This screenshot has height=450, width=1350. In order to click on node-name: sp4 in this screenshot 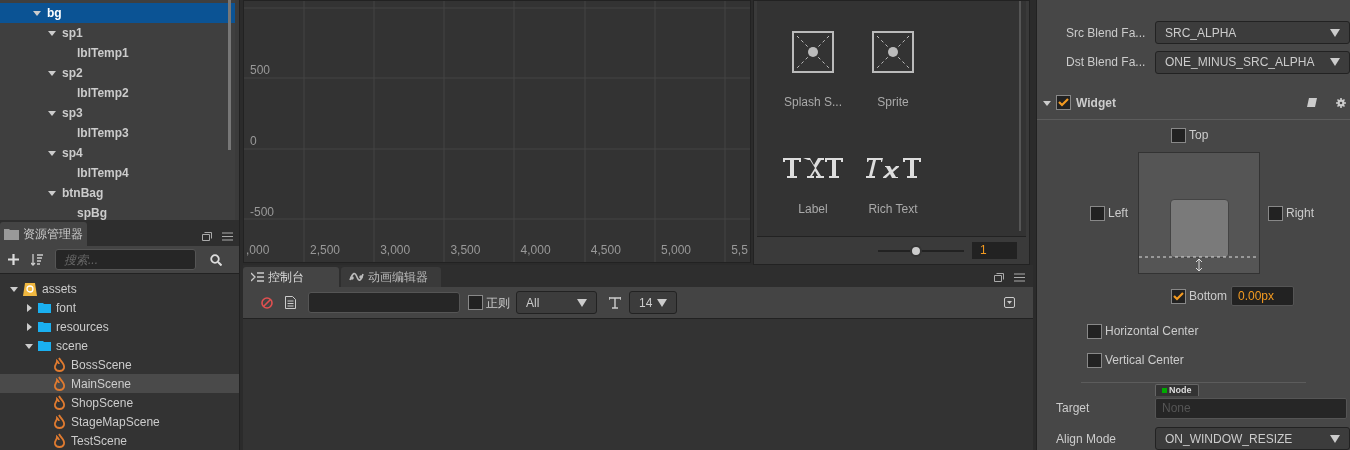, I will do `click(72, 153)`.